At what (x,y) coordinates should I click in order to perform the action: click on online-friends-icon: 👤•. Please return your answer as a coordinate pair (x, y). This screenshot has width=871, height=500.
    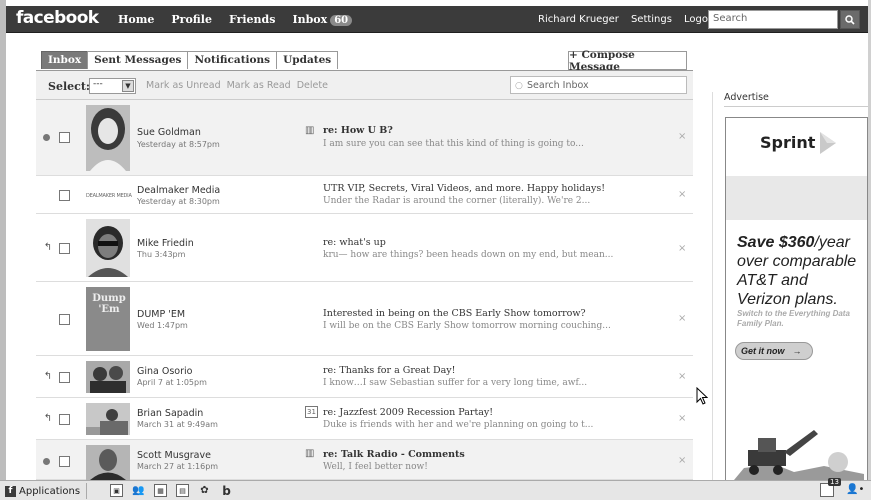
    Looking at the image, I should click on (855, 489).